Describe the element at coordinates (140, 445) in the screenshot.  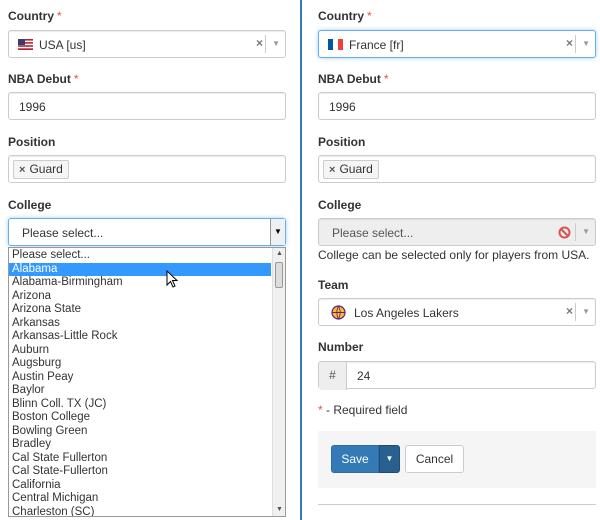
I see `college-option: Bradley` at that location.